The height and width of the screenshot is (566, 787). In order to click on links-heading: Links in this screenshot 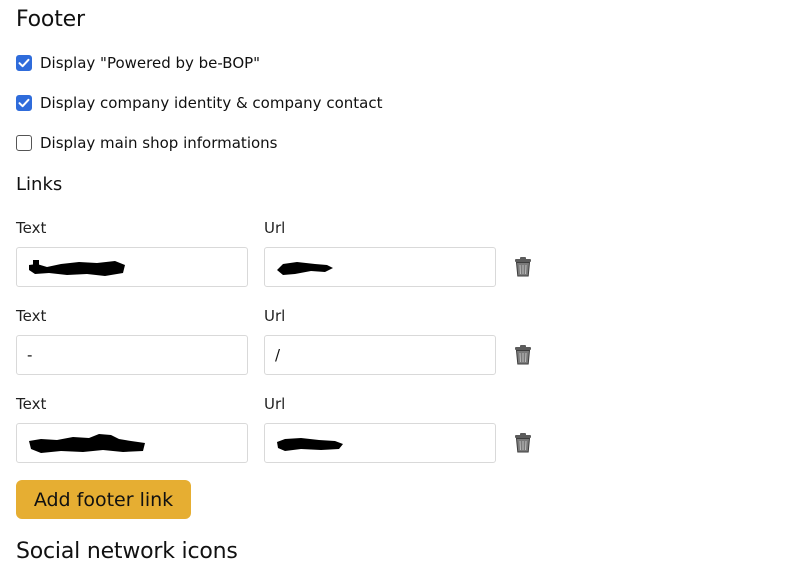, I will do `click(39, 184)`.